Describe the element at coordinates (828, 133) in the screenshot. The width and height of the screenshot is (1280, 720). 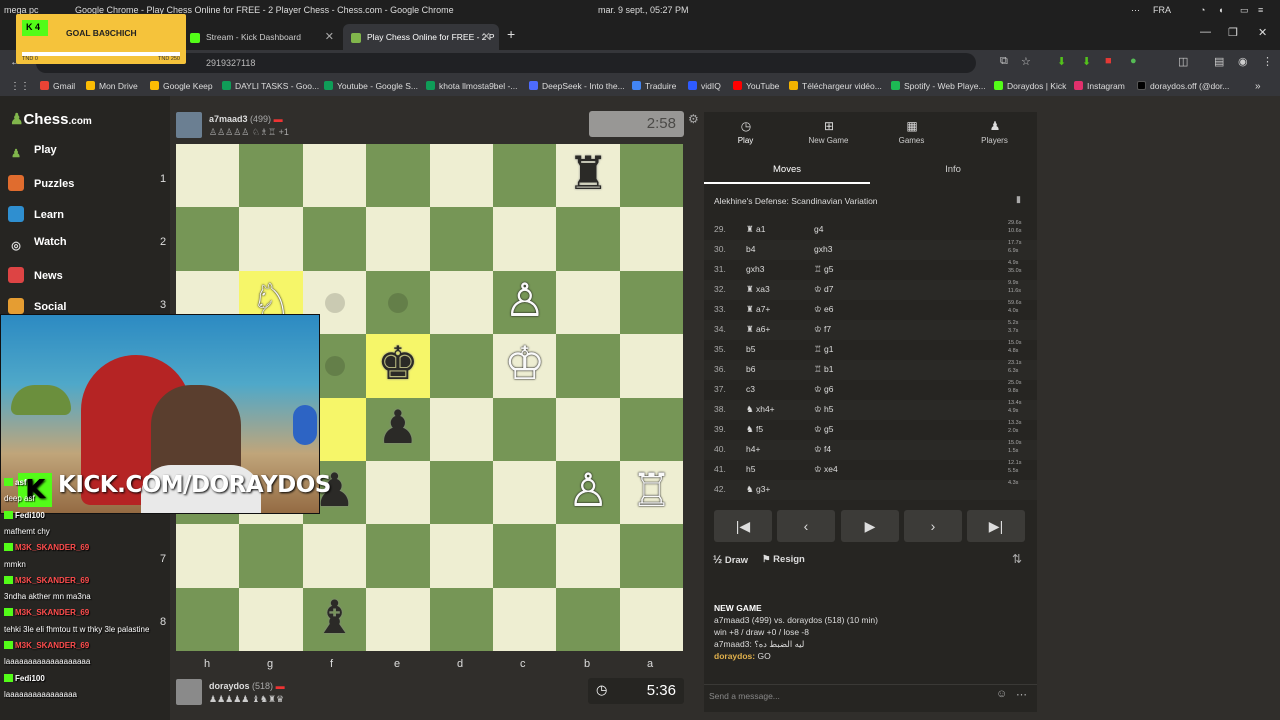
I see `tab-new-game: ⊞ New Game` at that location.